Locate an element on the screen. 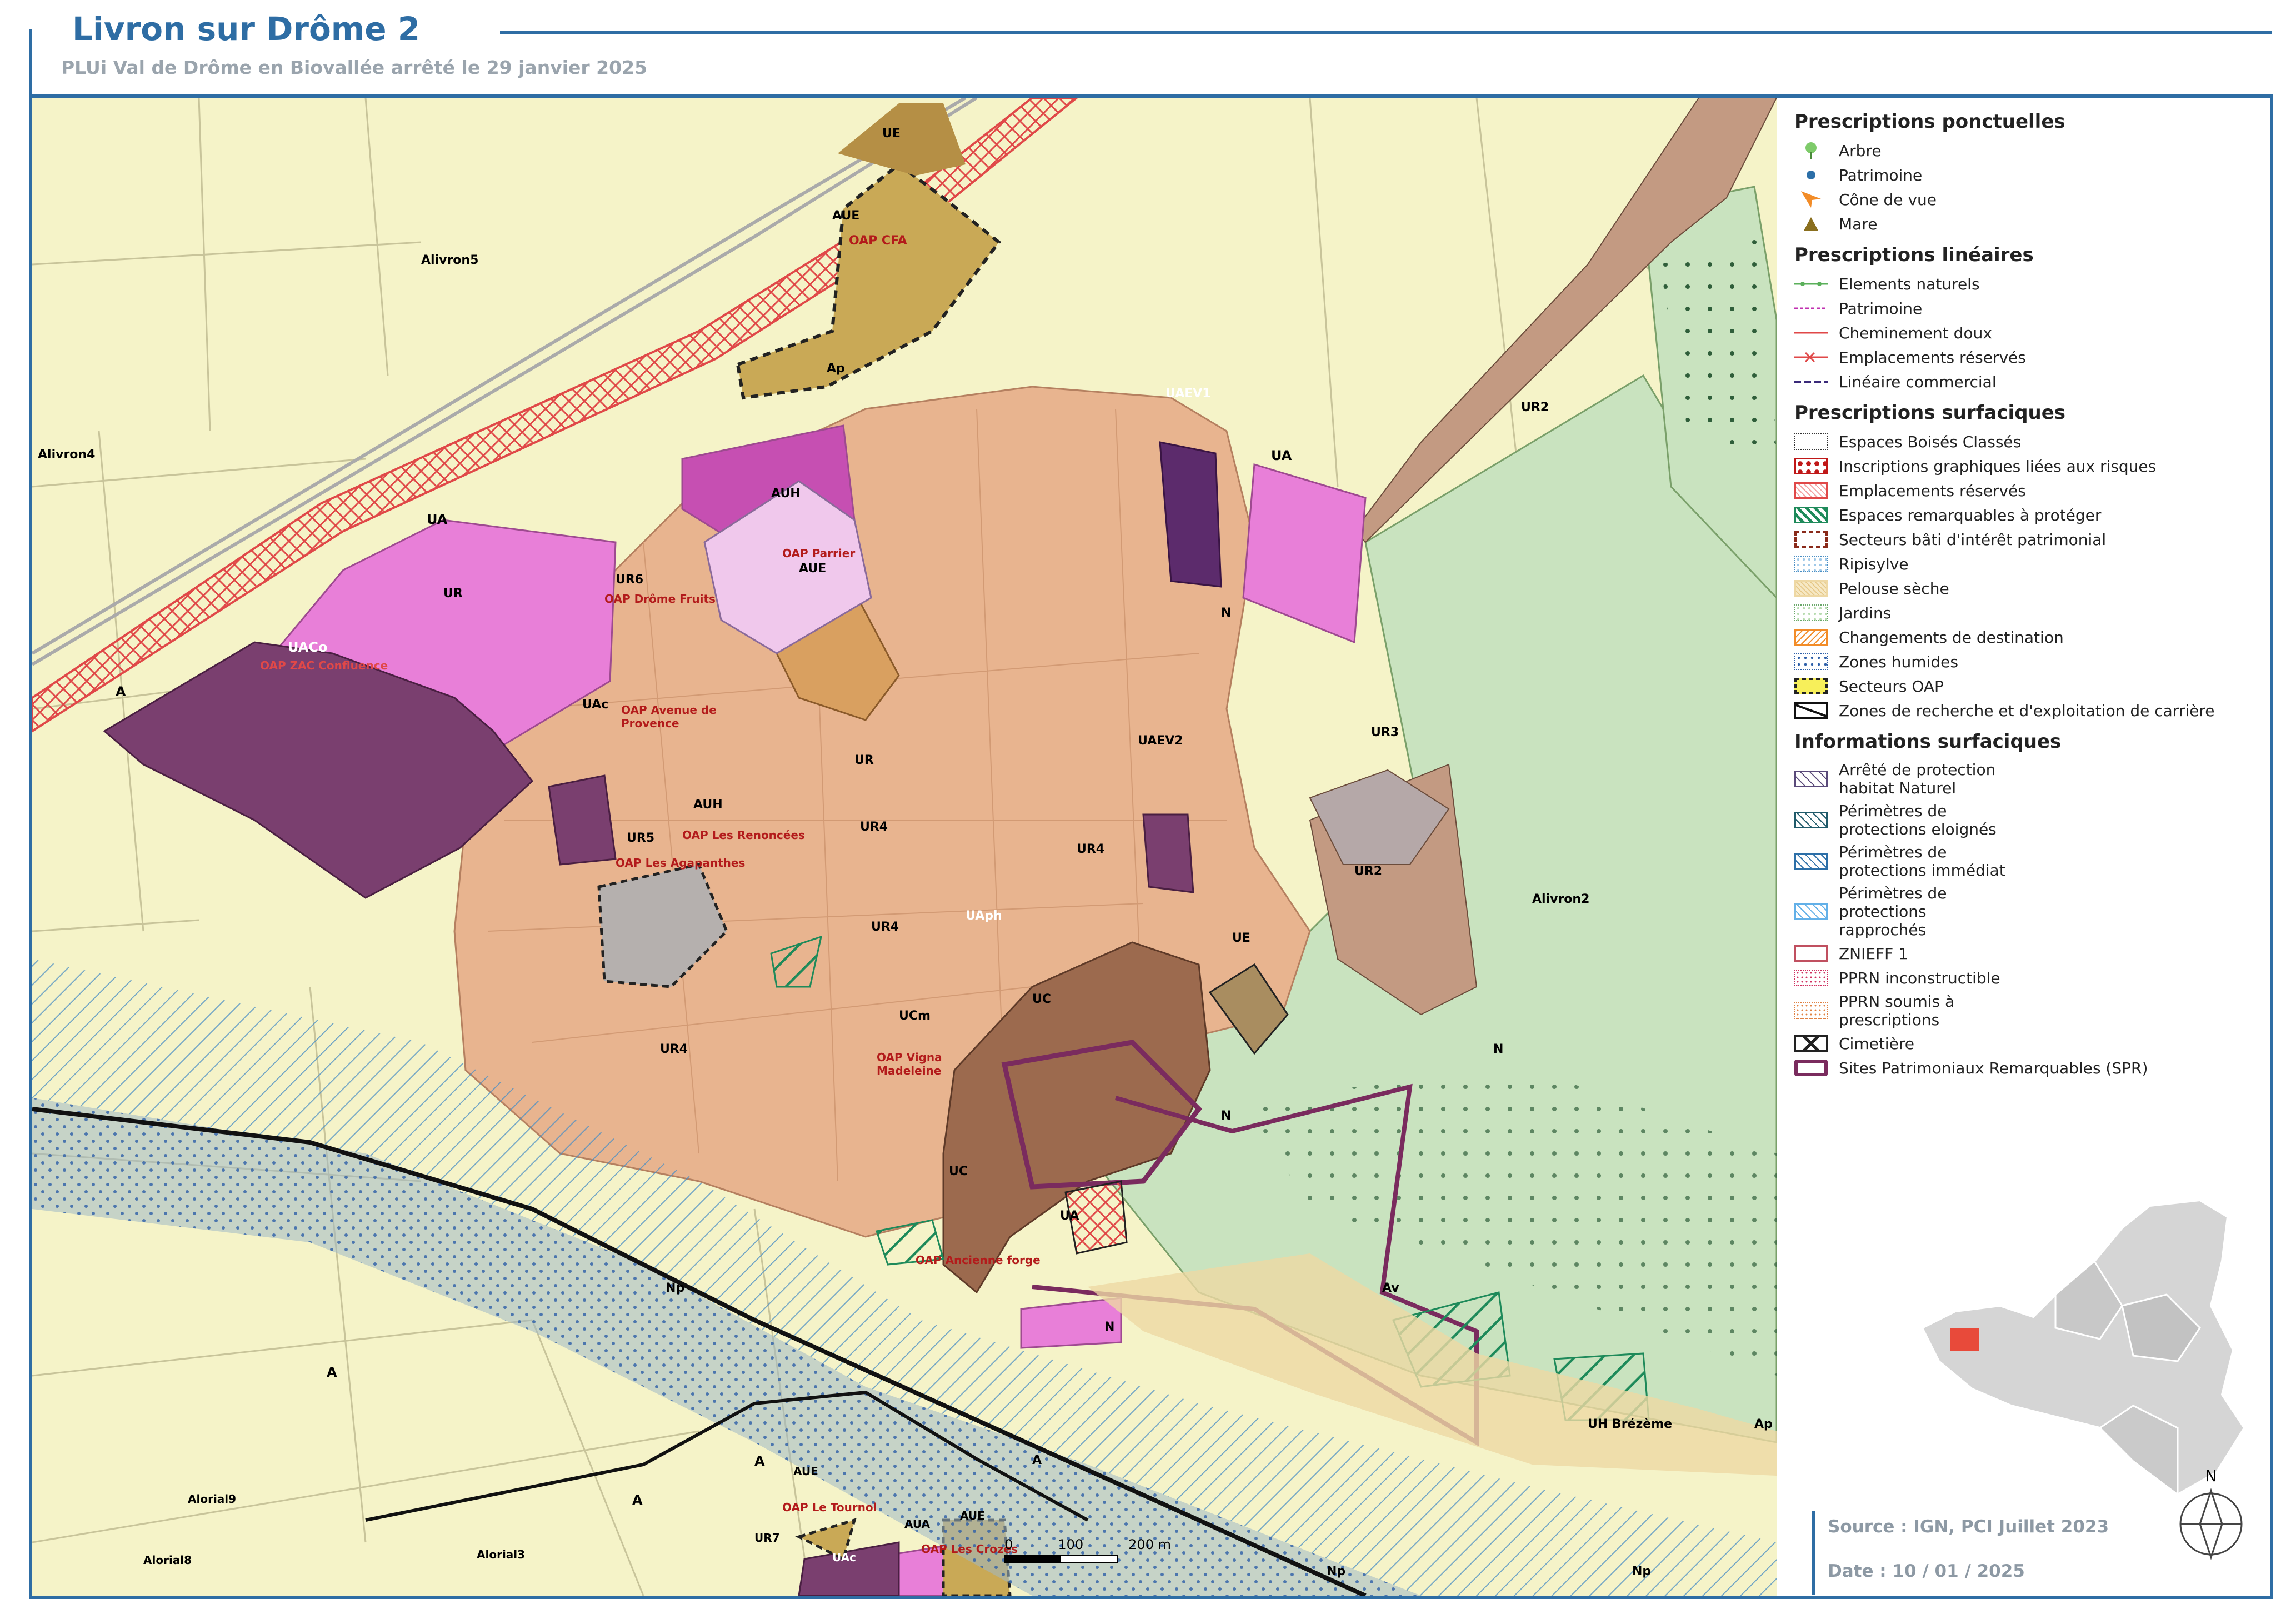 The height and width of the screenshot is (1624, 2296). legend-item: Secteurs bâti d'intérêt patrimonial is located at coordinates (2030, 539).